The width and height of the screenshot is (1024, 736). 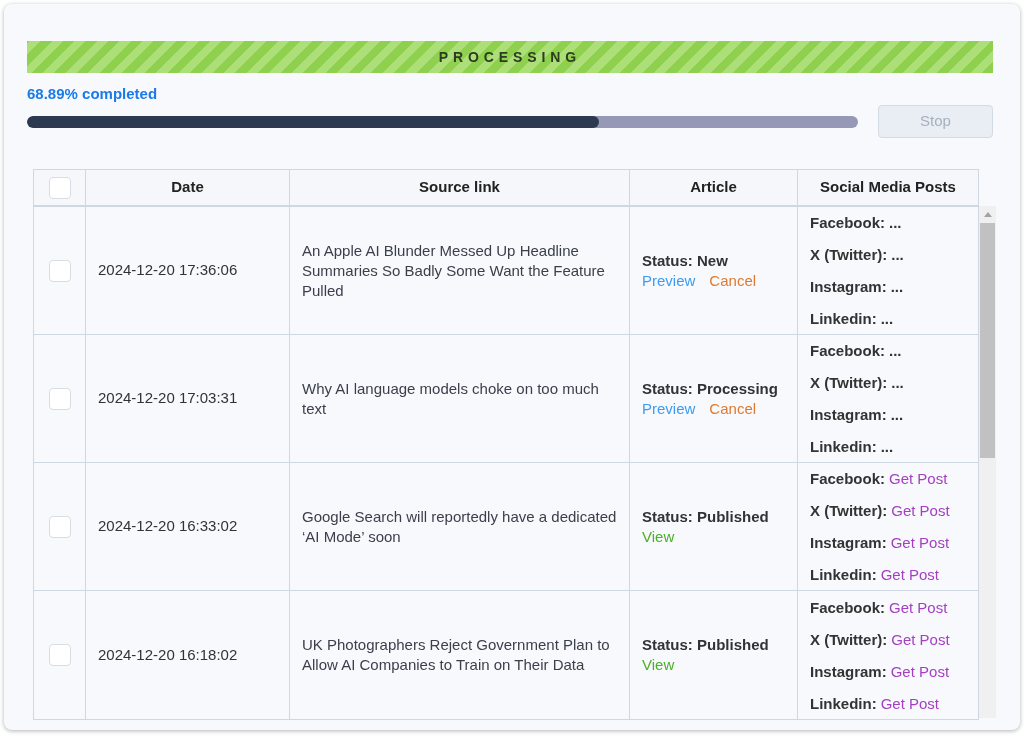 What do you see at coordinates (987, 462) in the screenshot?
I see `scrollbar` at bounding box center [987, 462].